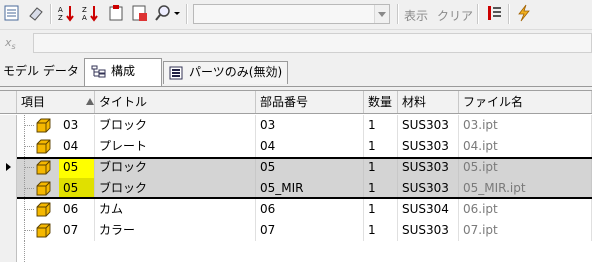 Image resolution: width=592 pixels, height=263 pixels. I want to click on tab-model-data: モデル データ, so click(41, 72).